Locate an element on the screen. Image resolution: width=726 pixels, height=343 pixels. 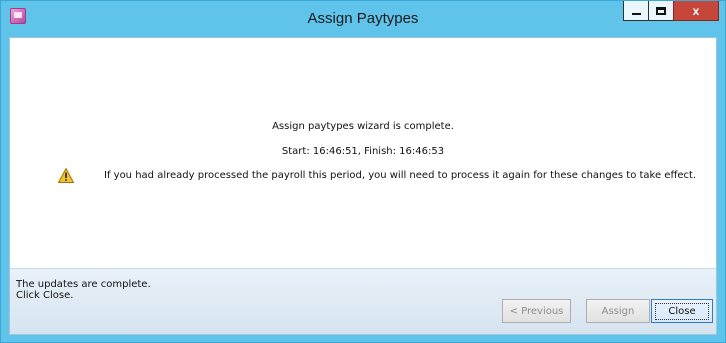
minimize-button is located at coordinates (636, 11).